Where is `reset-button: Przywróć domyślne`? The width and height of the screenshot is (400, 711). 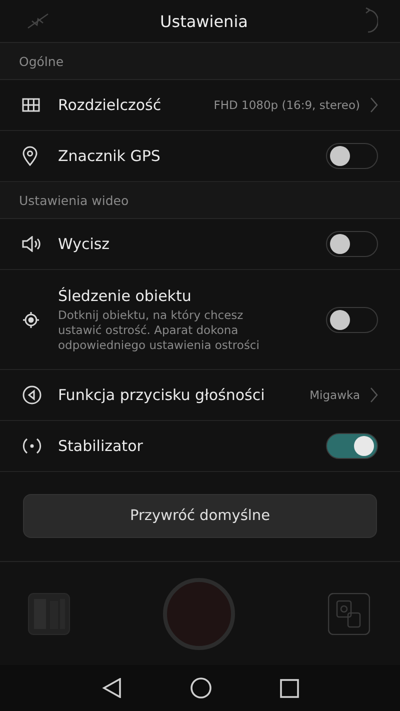
reset-button: Przywróć domyślne is located at coordinates (200, 516).